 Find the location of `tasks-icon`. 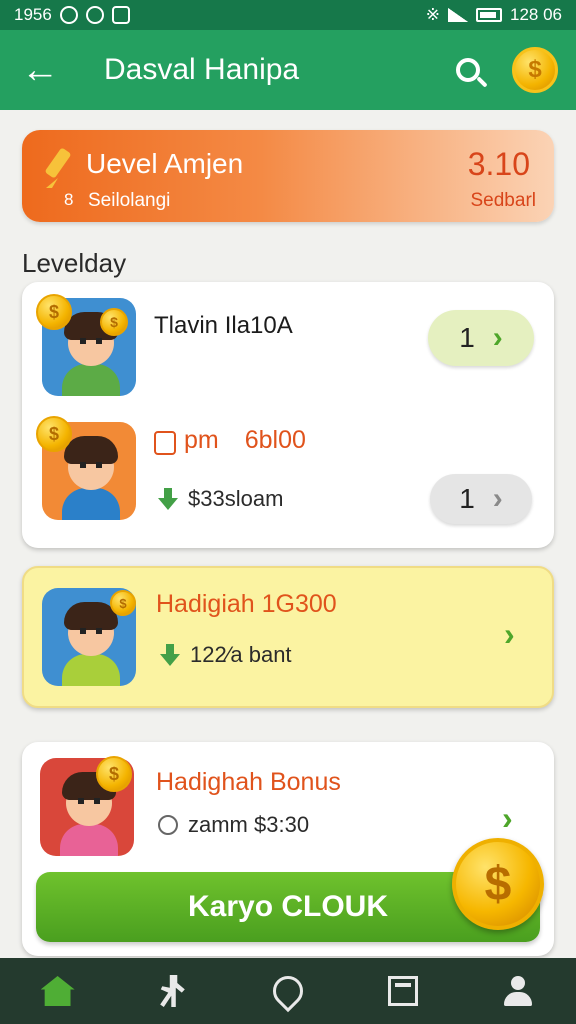

tasks-icon is located at coordinates (403, 991).